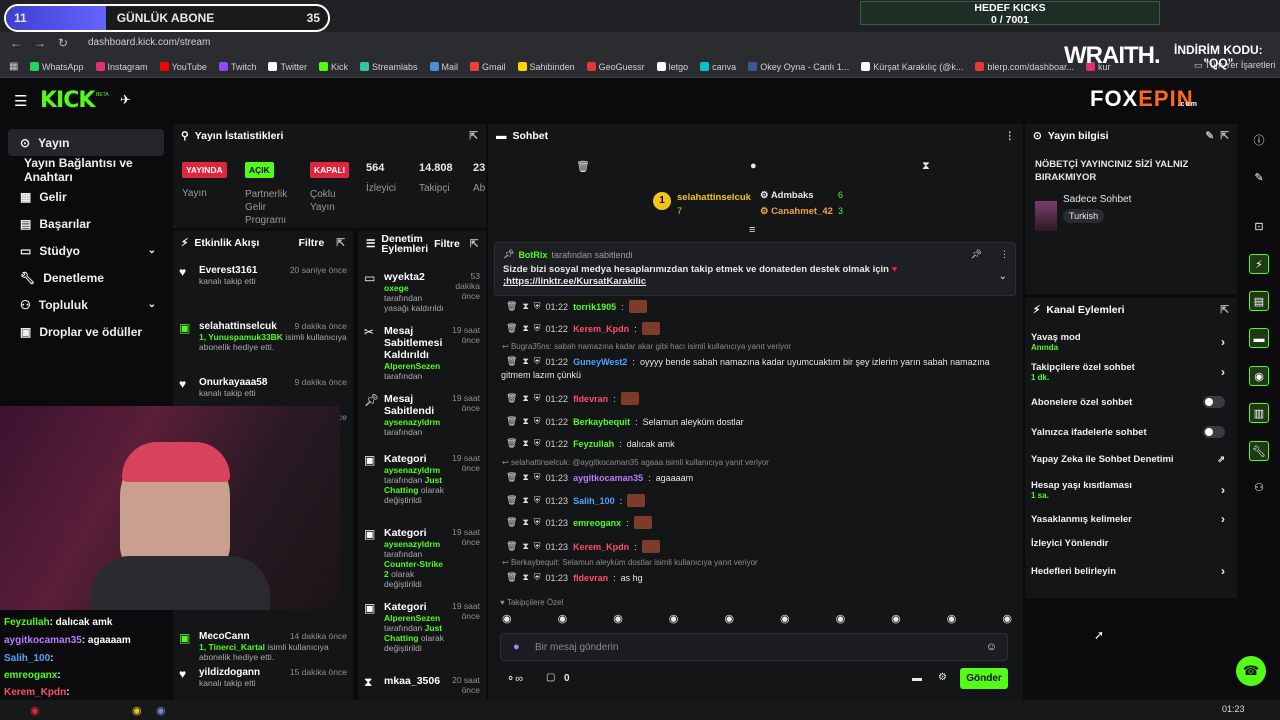 This screenshot has height=720, width=1280. I want to click on bookmark-item: WhatsApp, so click(57, 67).